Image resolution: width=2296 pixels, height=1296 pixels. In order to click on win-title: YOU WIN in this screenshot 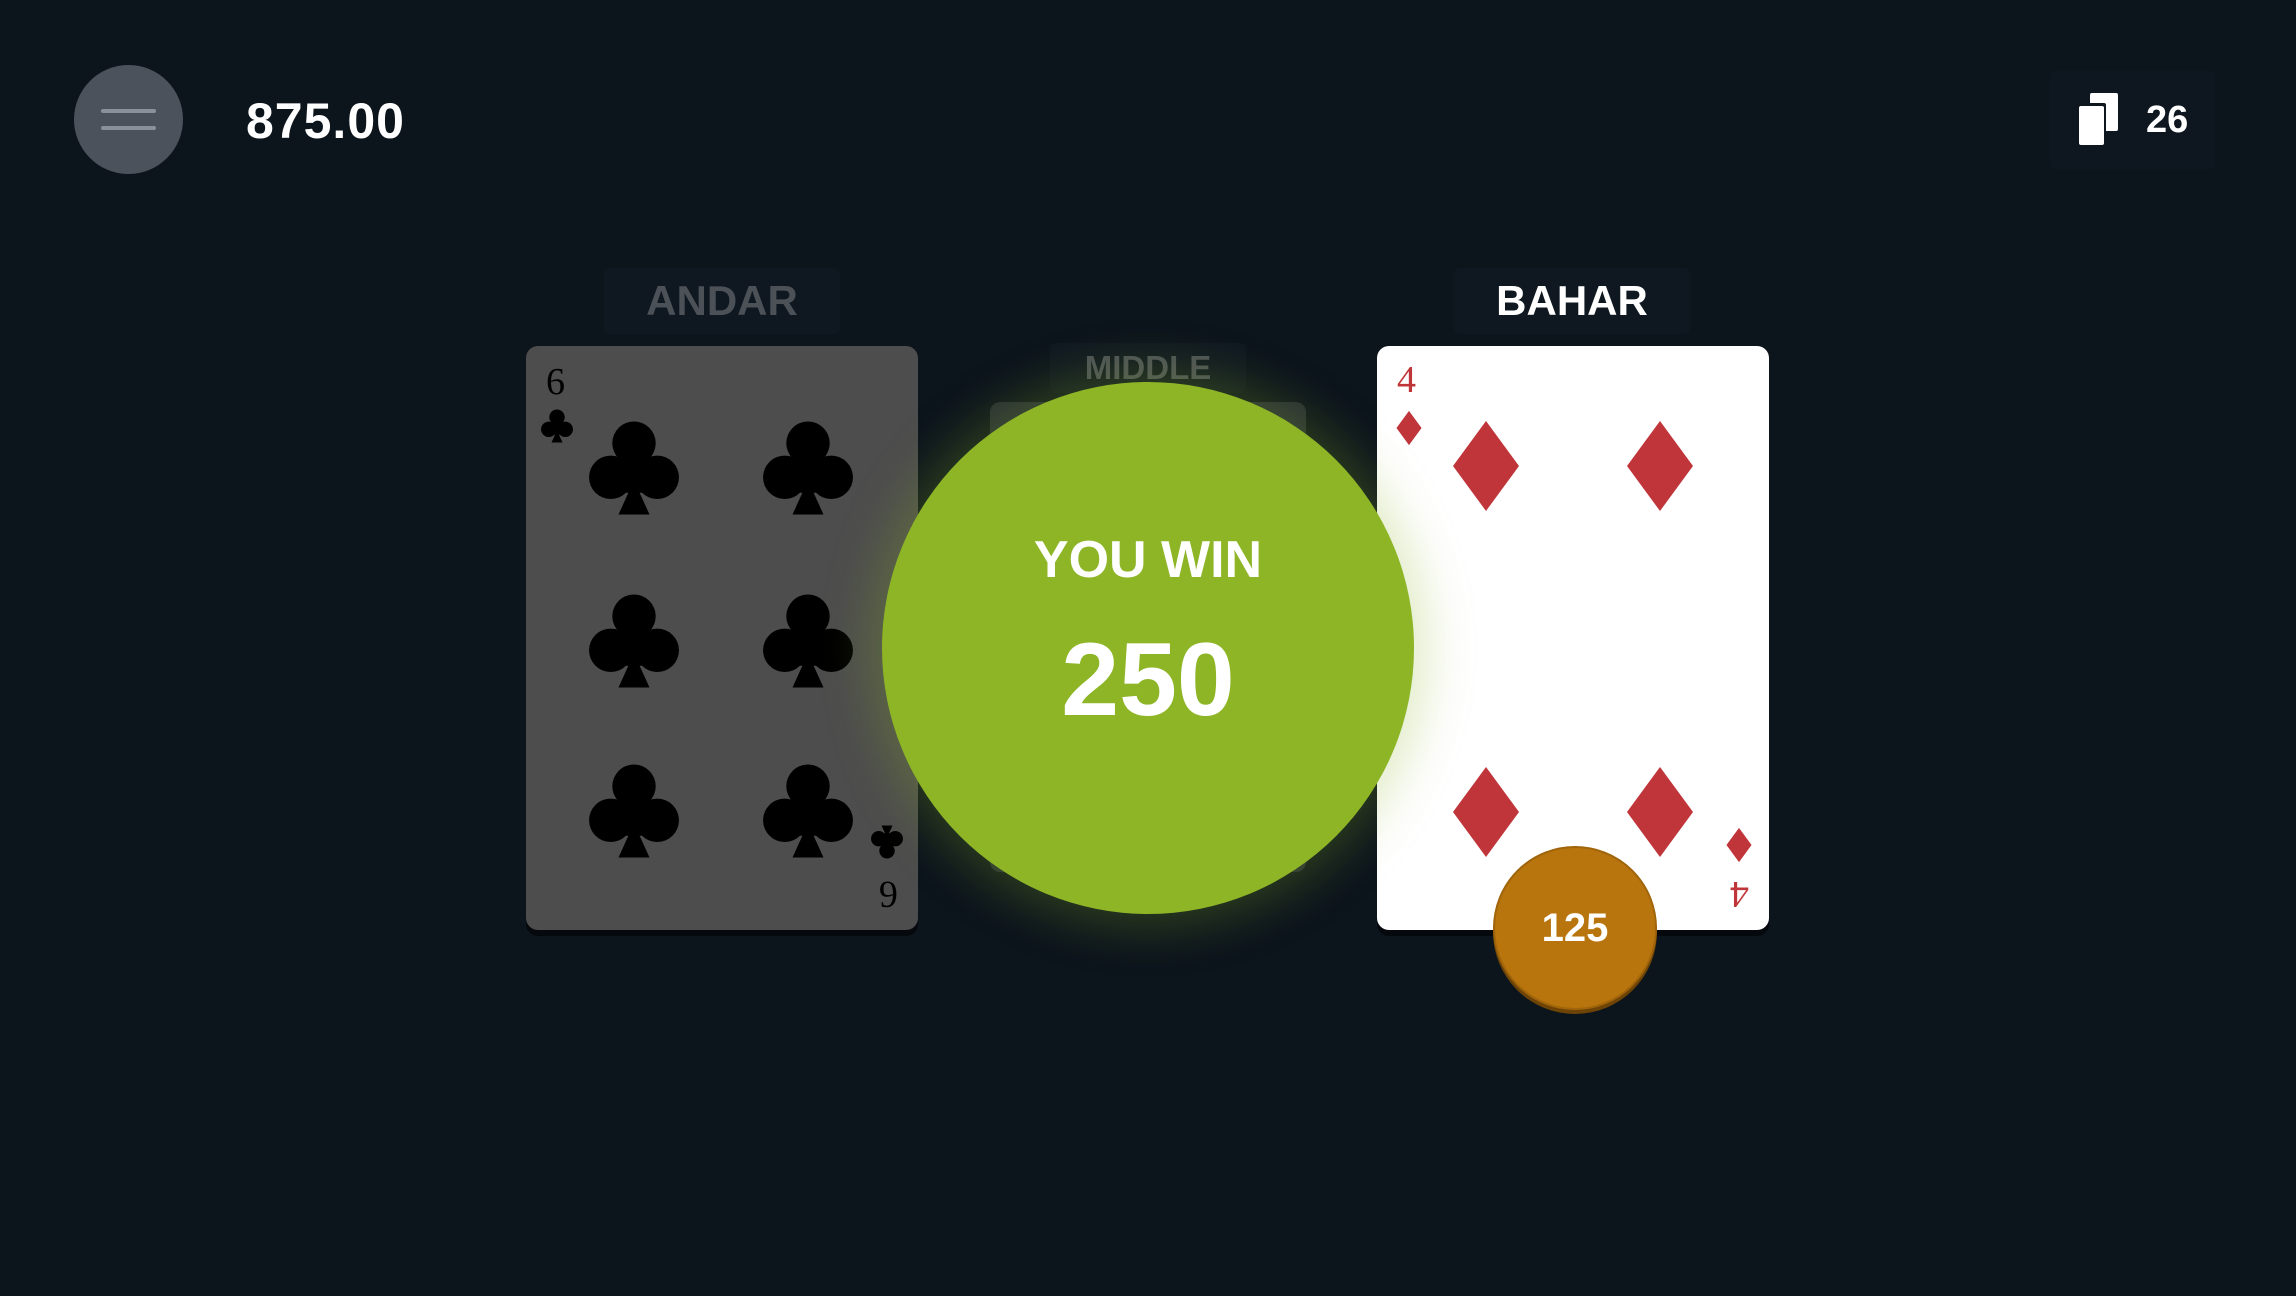, I will do `click(1148, 560)`.